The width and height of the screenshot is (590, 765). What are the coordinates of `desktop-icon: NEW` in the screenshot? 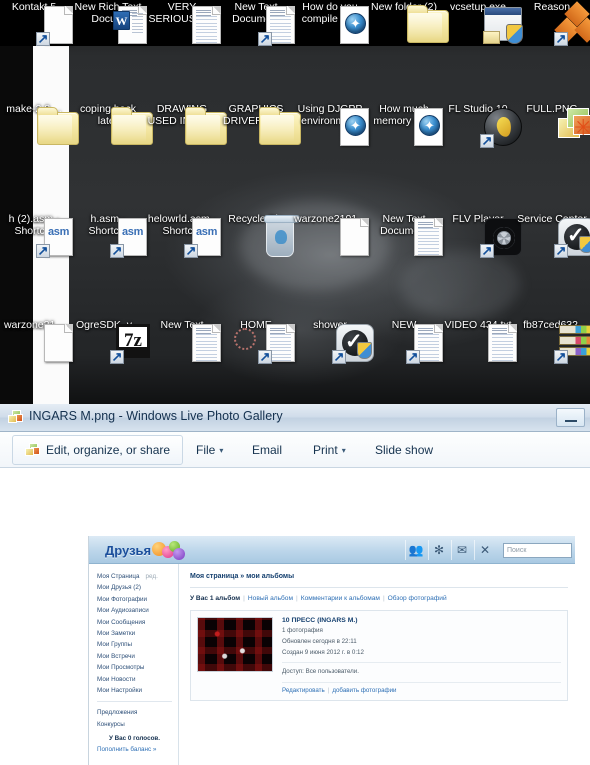 It's located at (404, 342).